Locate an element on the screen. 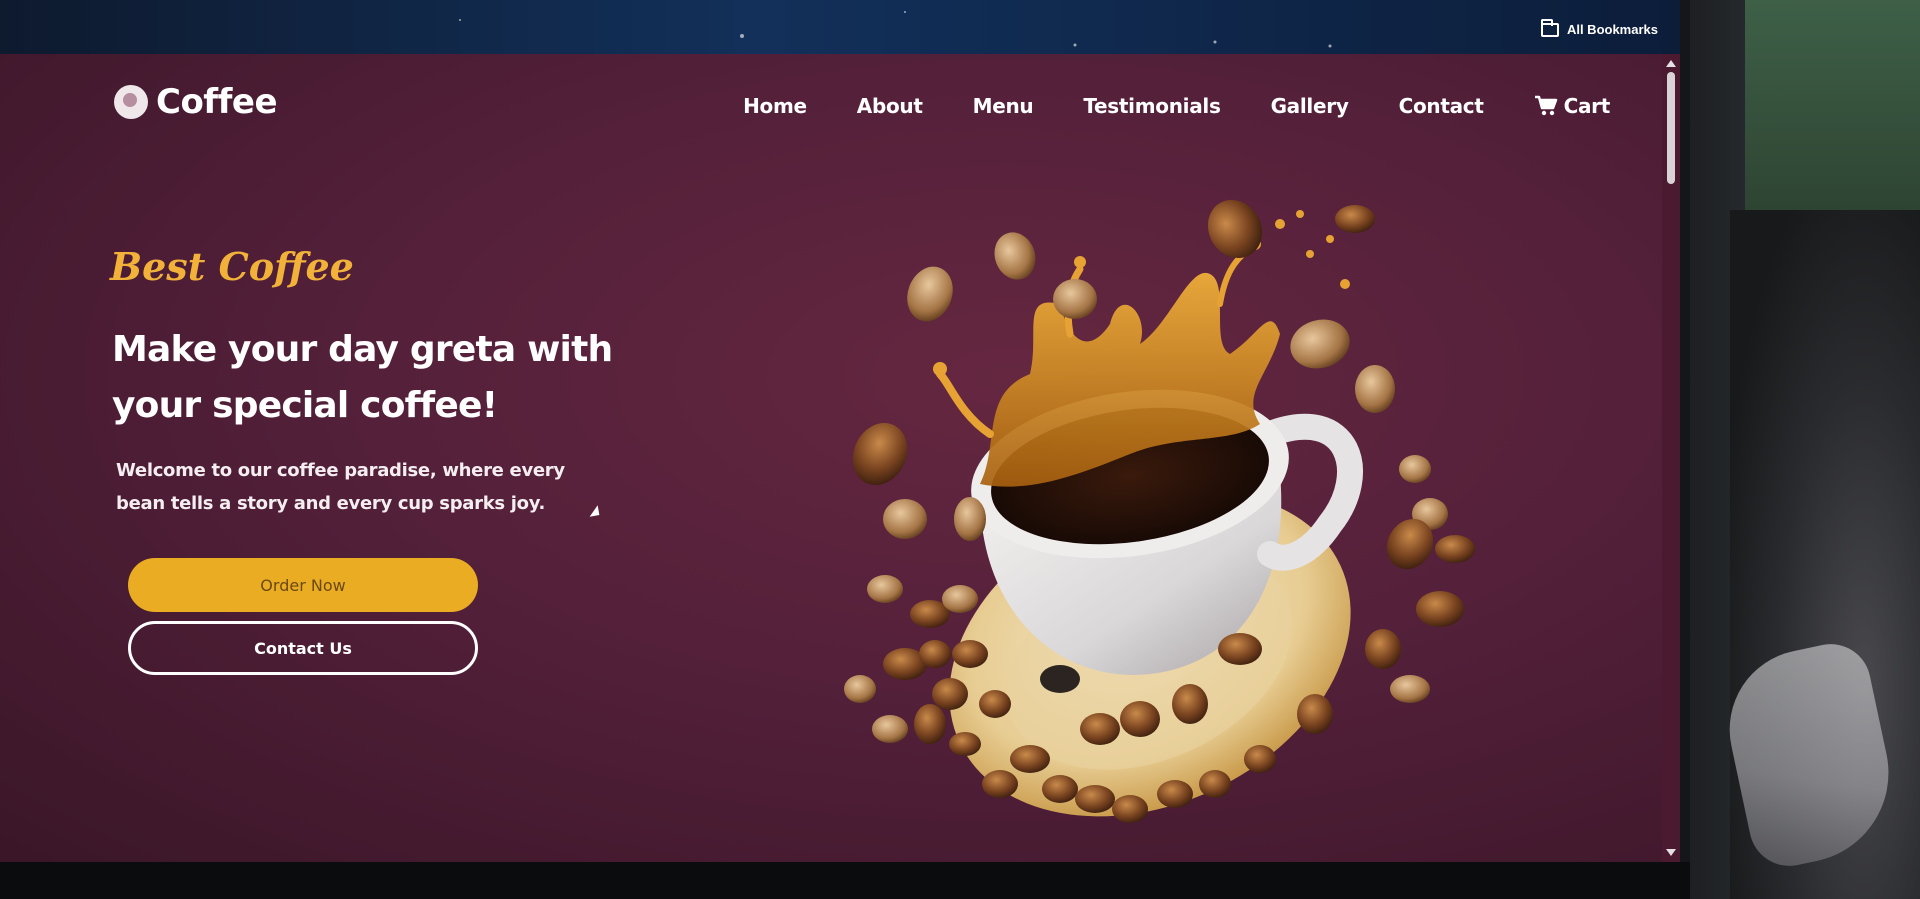 This screenshot has width=1920, height=899. nav-cart: Cart is located at coordinates (1572, 106).